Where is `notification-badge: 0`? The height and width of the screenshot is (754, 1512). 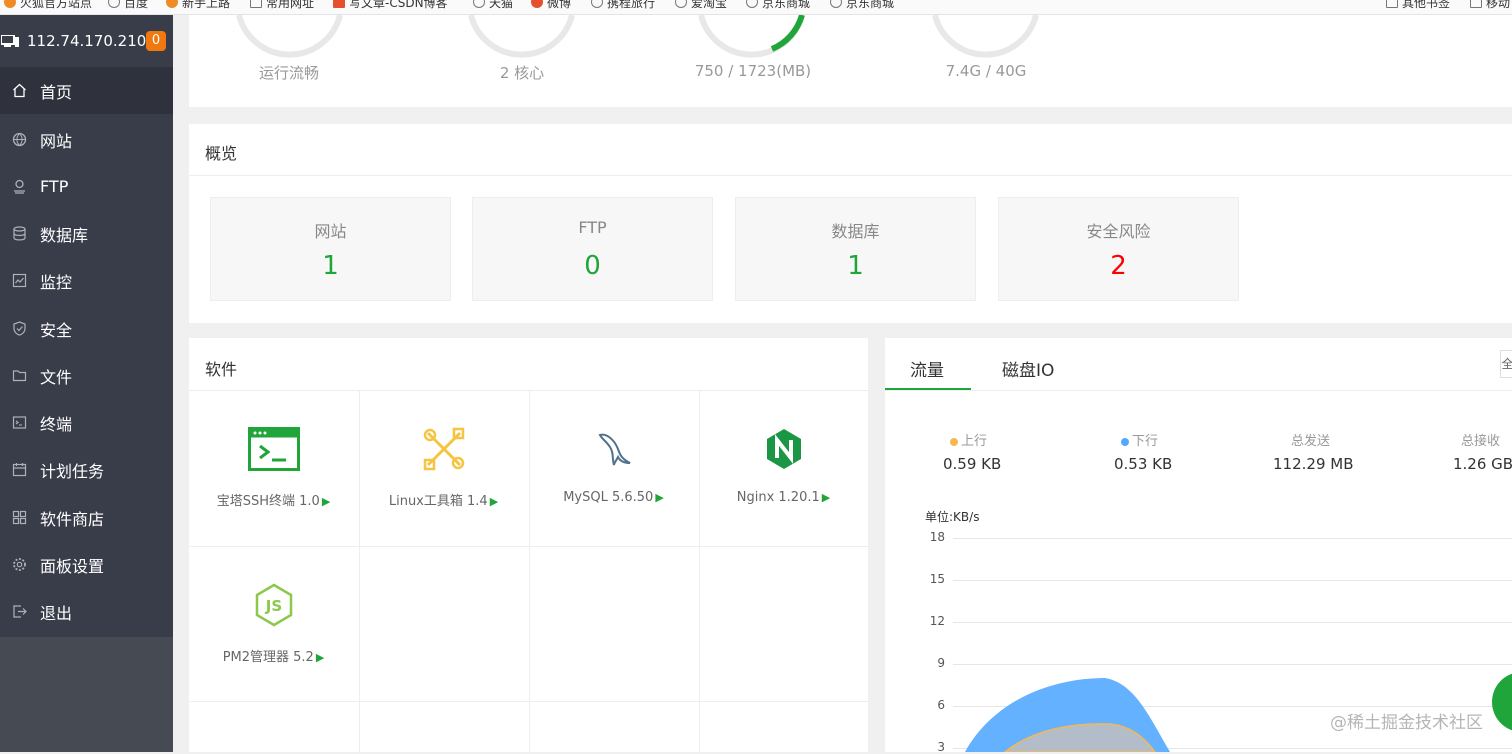
notification-badge: 0 is located at coordinates (156, 41).